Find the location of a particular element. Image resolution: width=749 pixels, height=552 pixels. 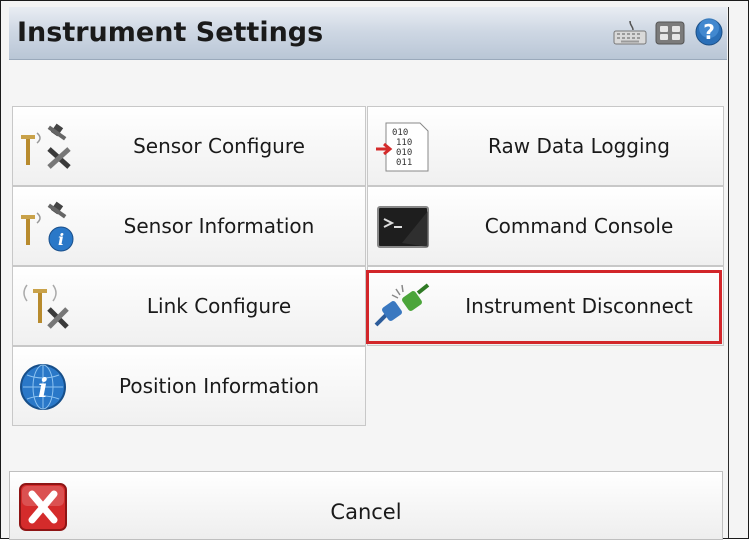

raw-data-logging-label: Raw Data Logging is located at coordinates (579, 146).